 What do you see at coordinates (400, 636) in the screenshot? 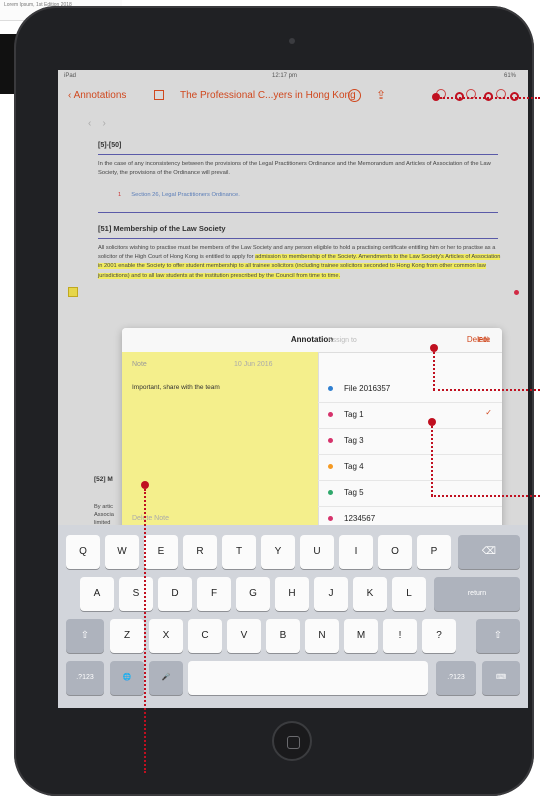
I see `key-exclamation: !` at bounding box center [400, 636].